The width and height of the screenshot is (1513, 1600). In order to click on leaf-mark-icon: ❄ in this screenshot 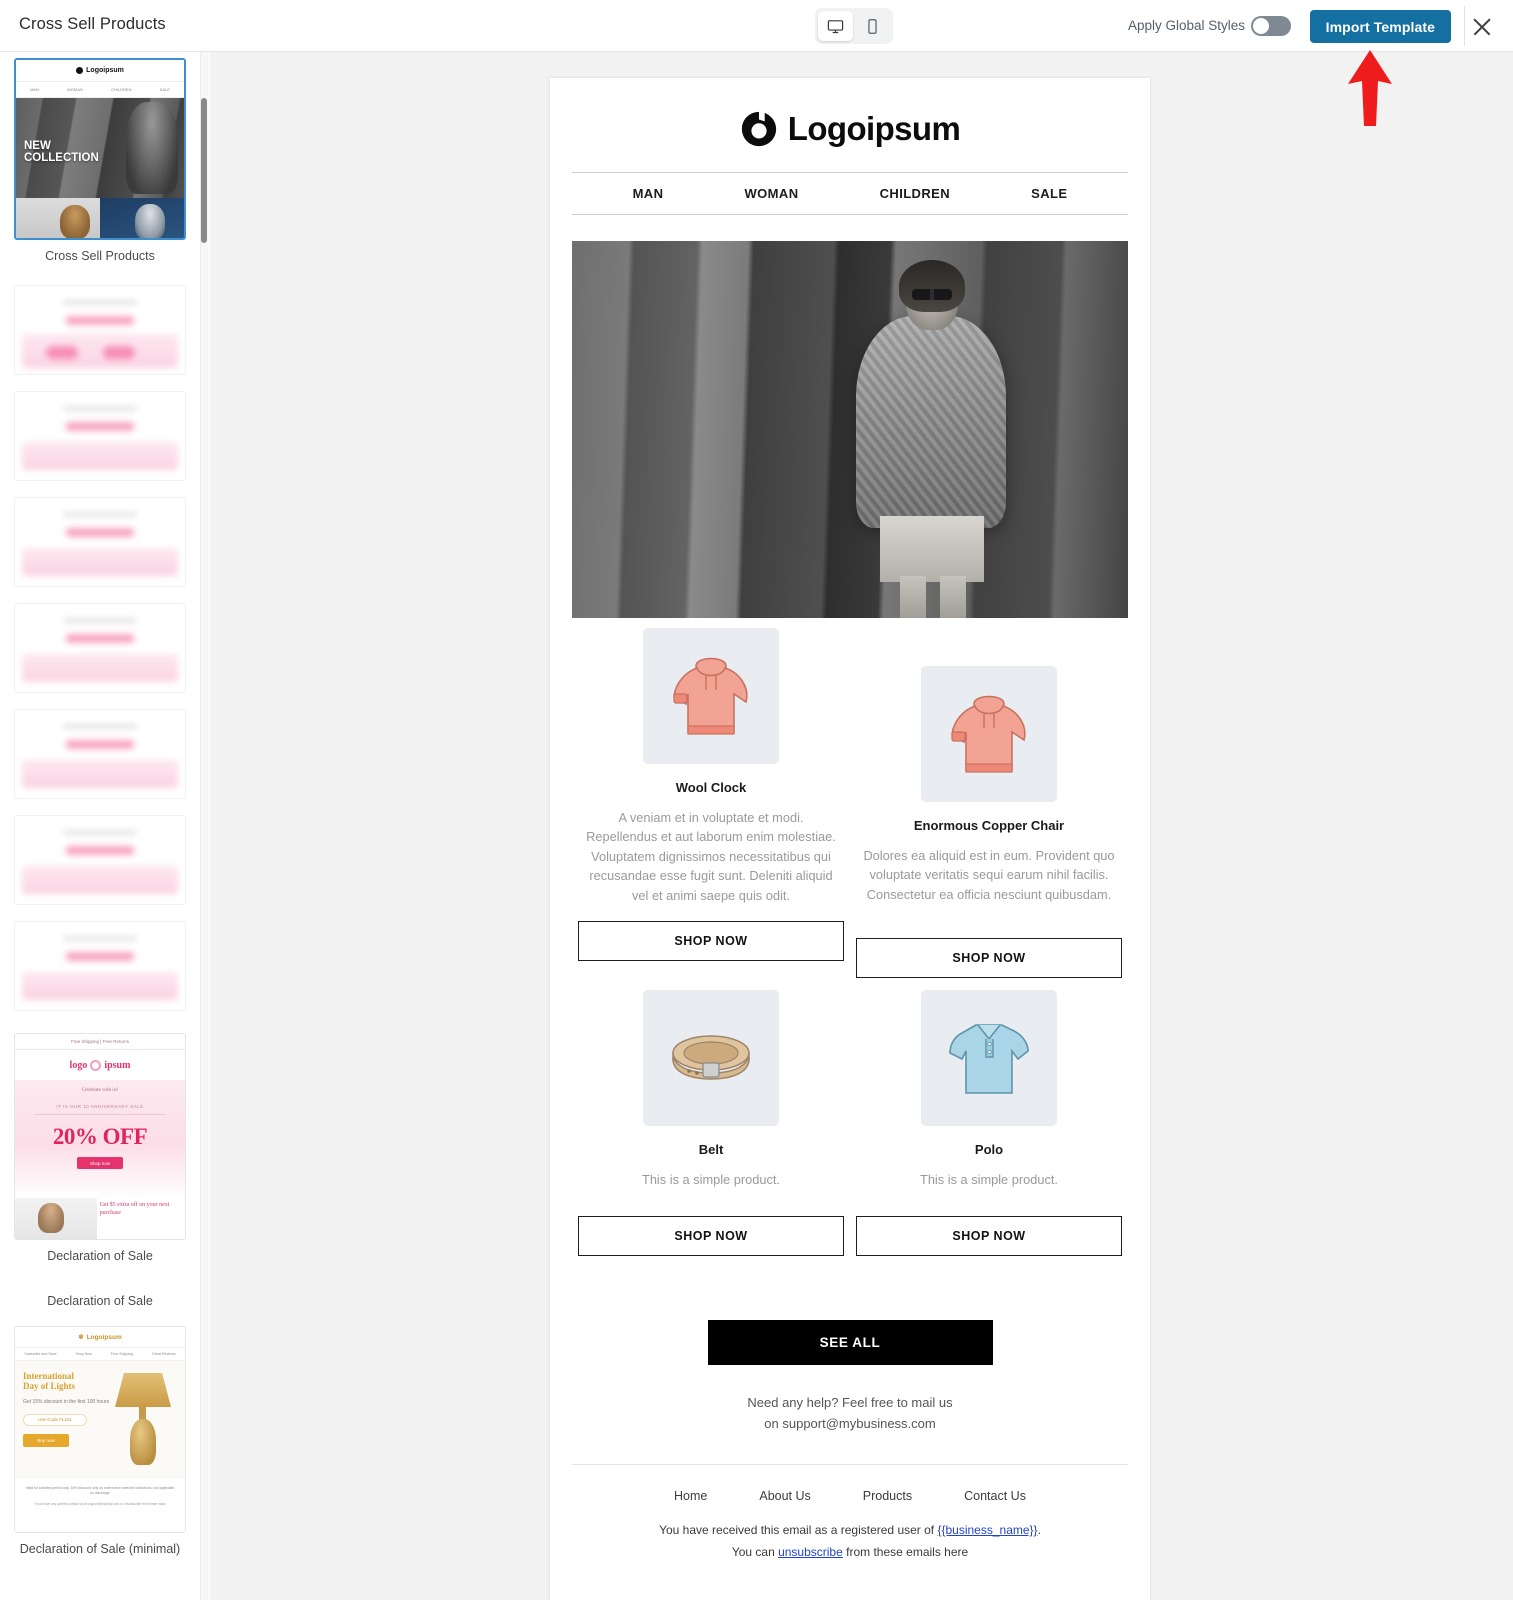, I will do `click(81, 1337)`.